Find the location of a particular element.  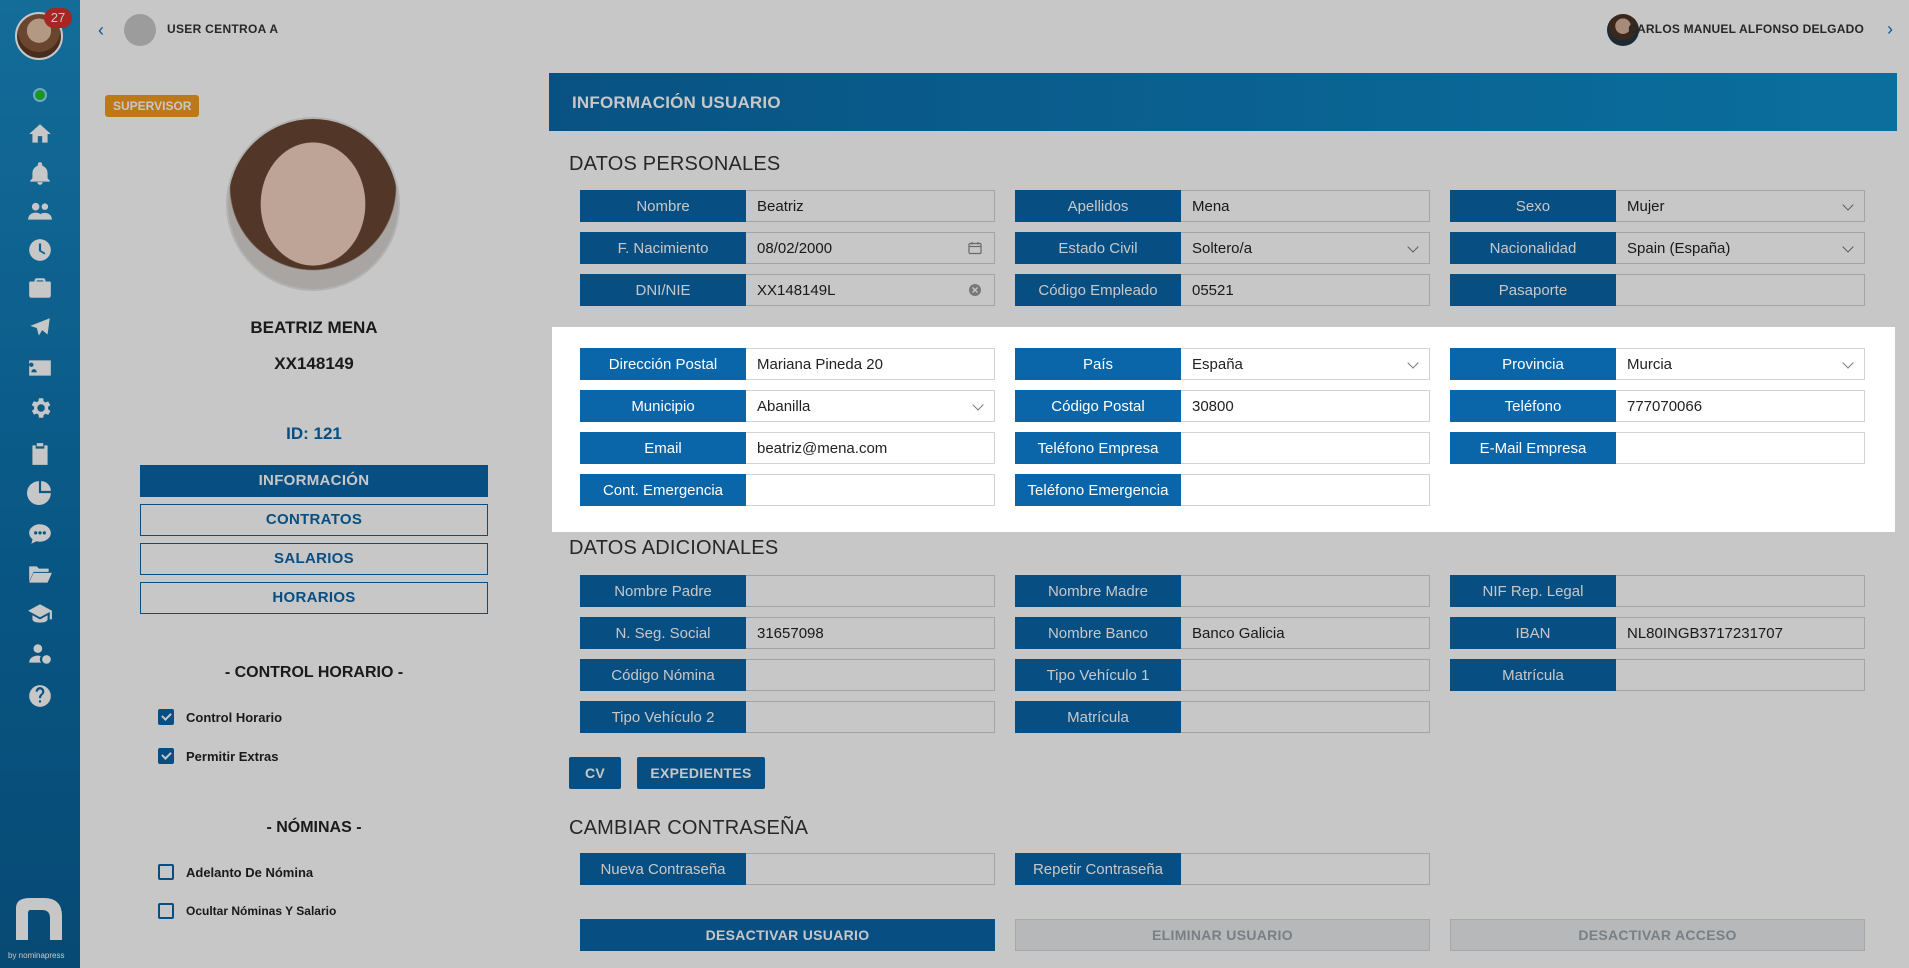

field-codigo-postal: Código Postal 30800 is located at coordinates (1222, 406).